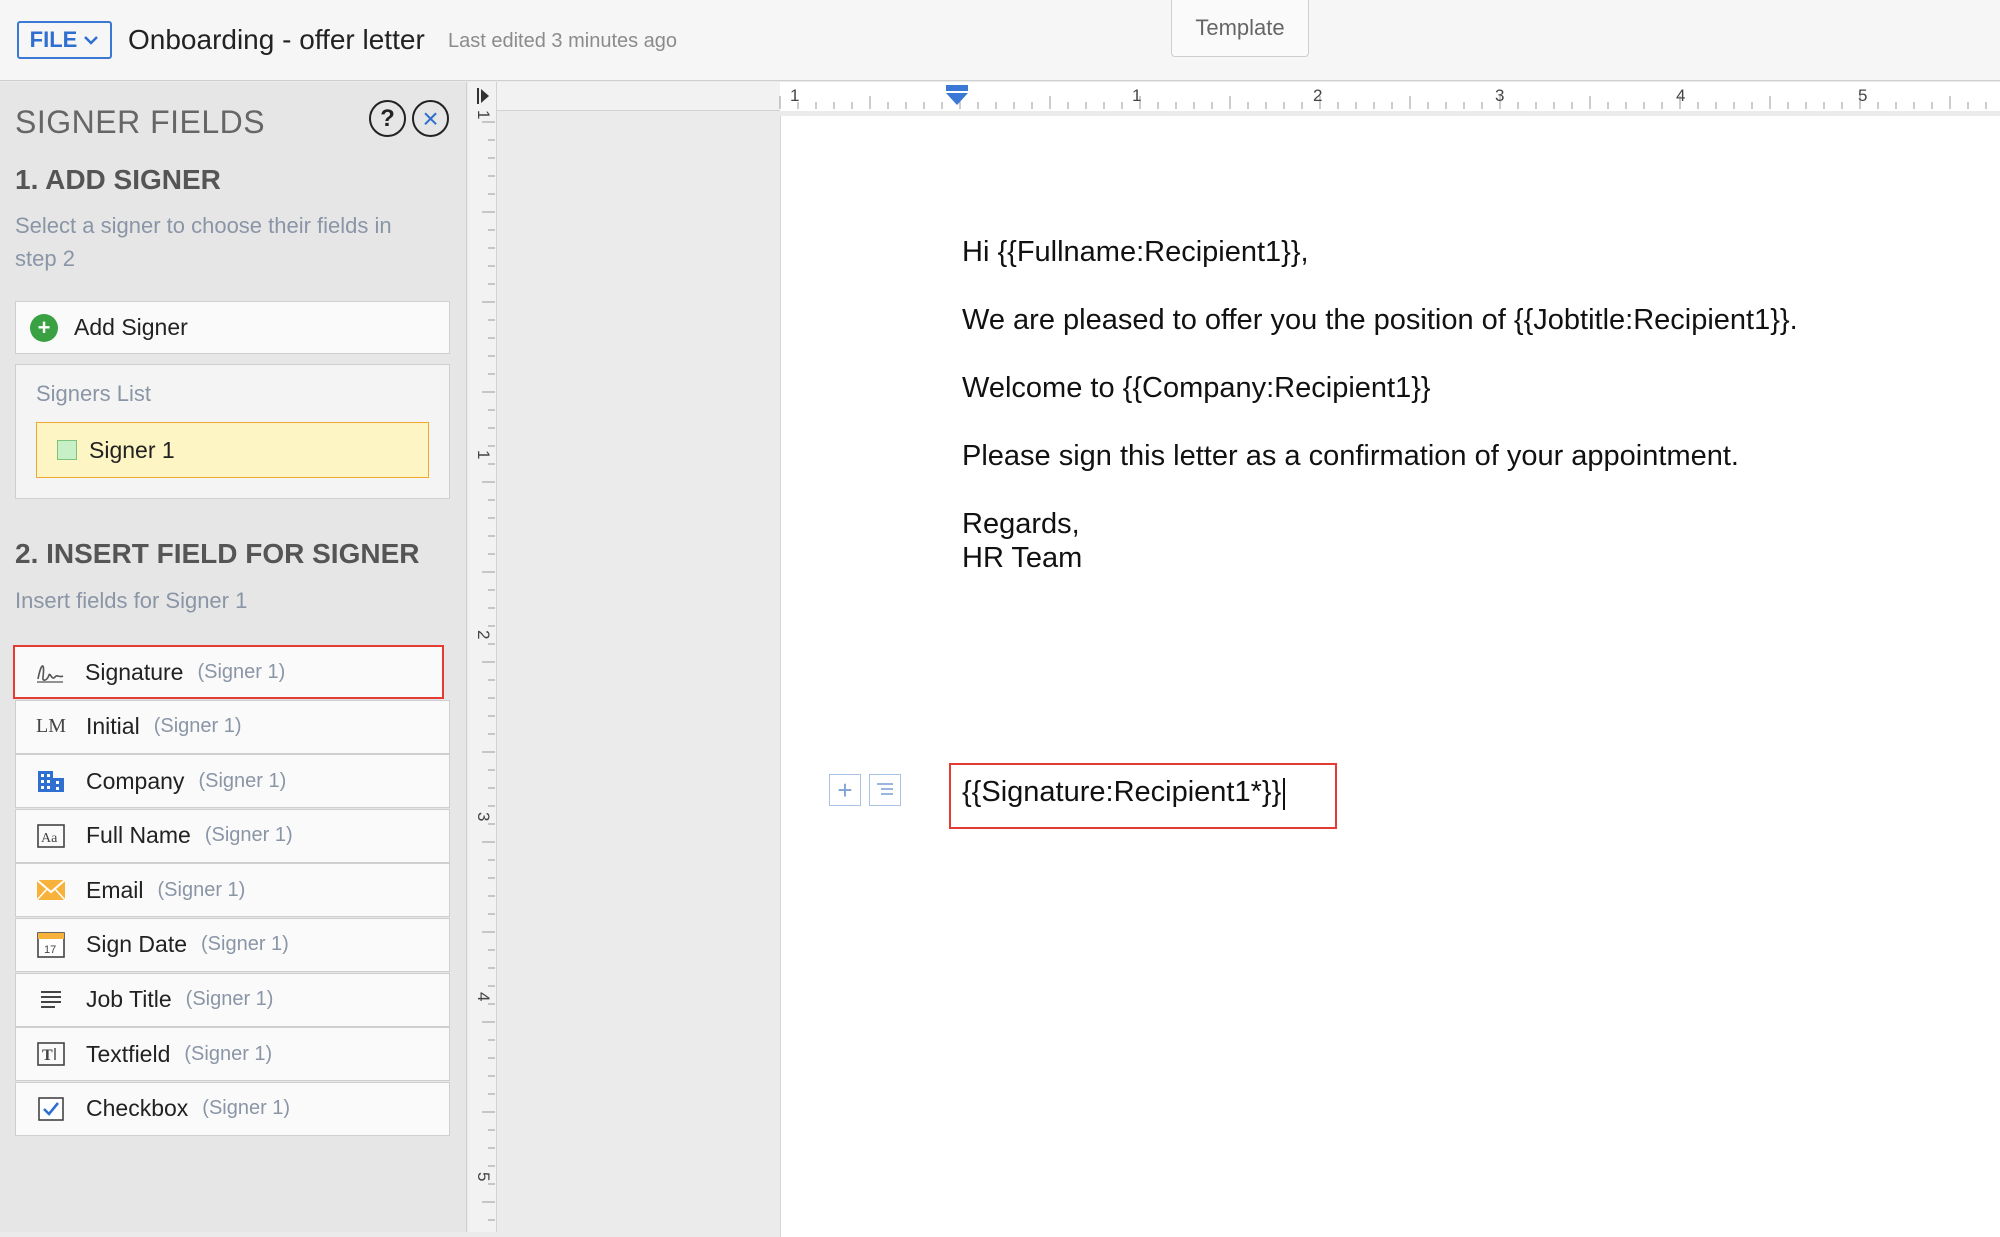 Image resolution: width=2000 pixels, height=1237 pixels. Describe the element at coordinates (51, 726) in the screenshot. I see `initial-icon: LM` at that location.